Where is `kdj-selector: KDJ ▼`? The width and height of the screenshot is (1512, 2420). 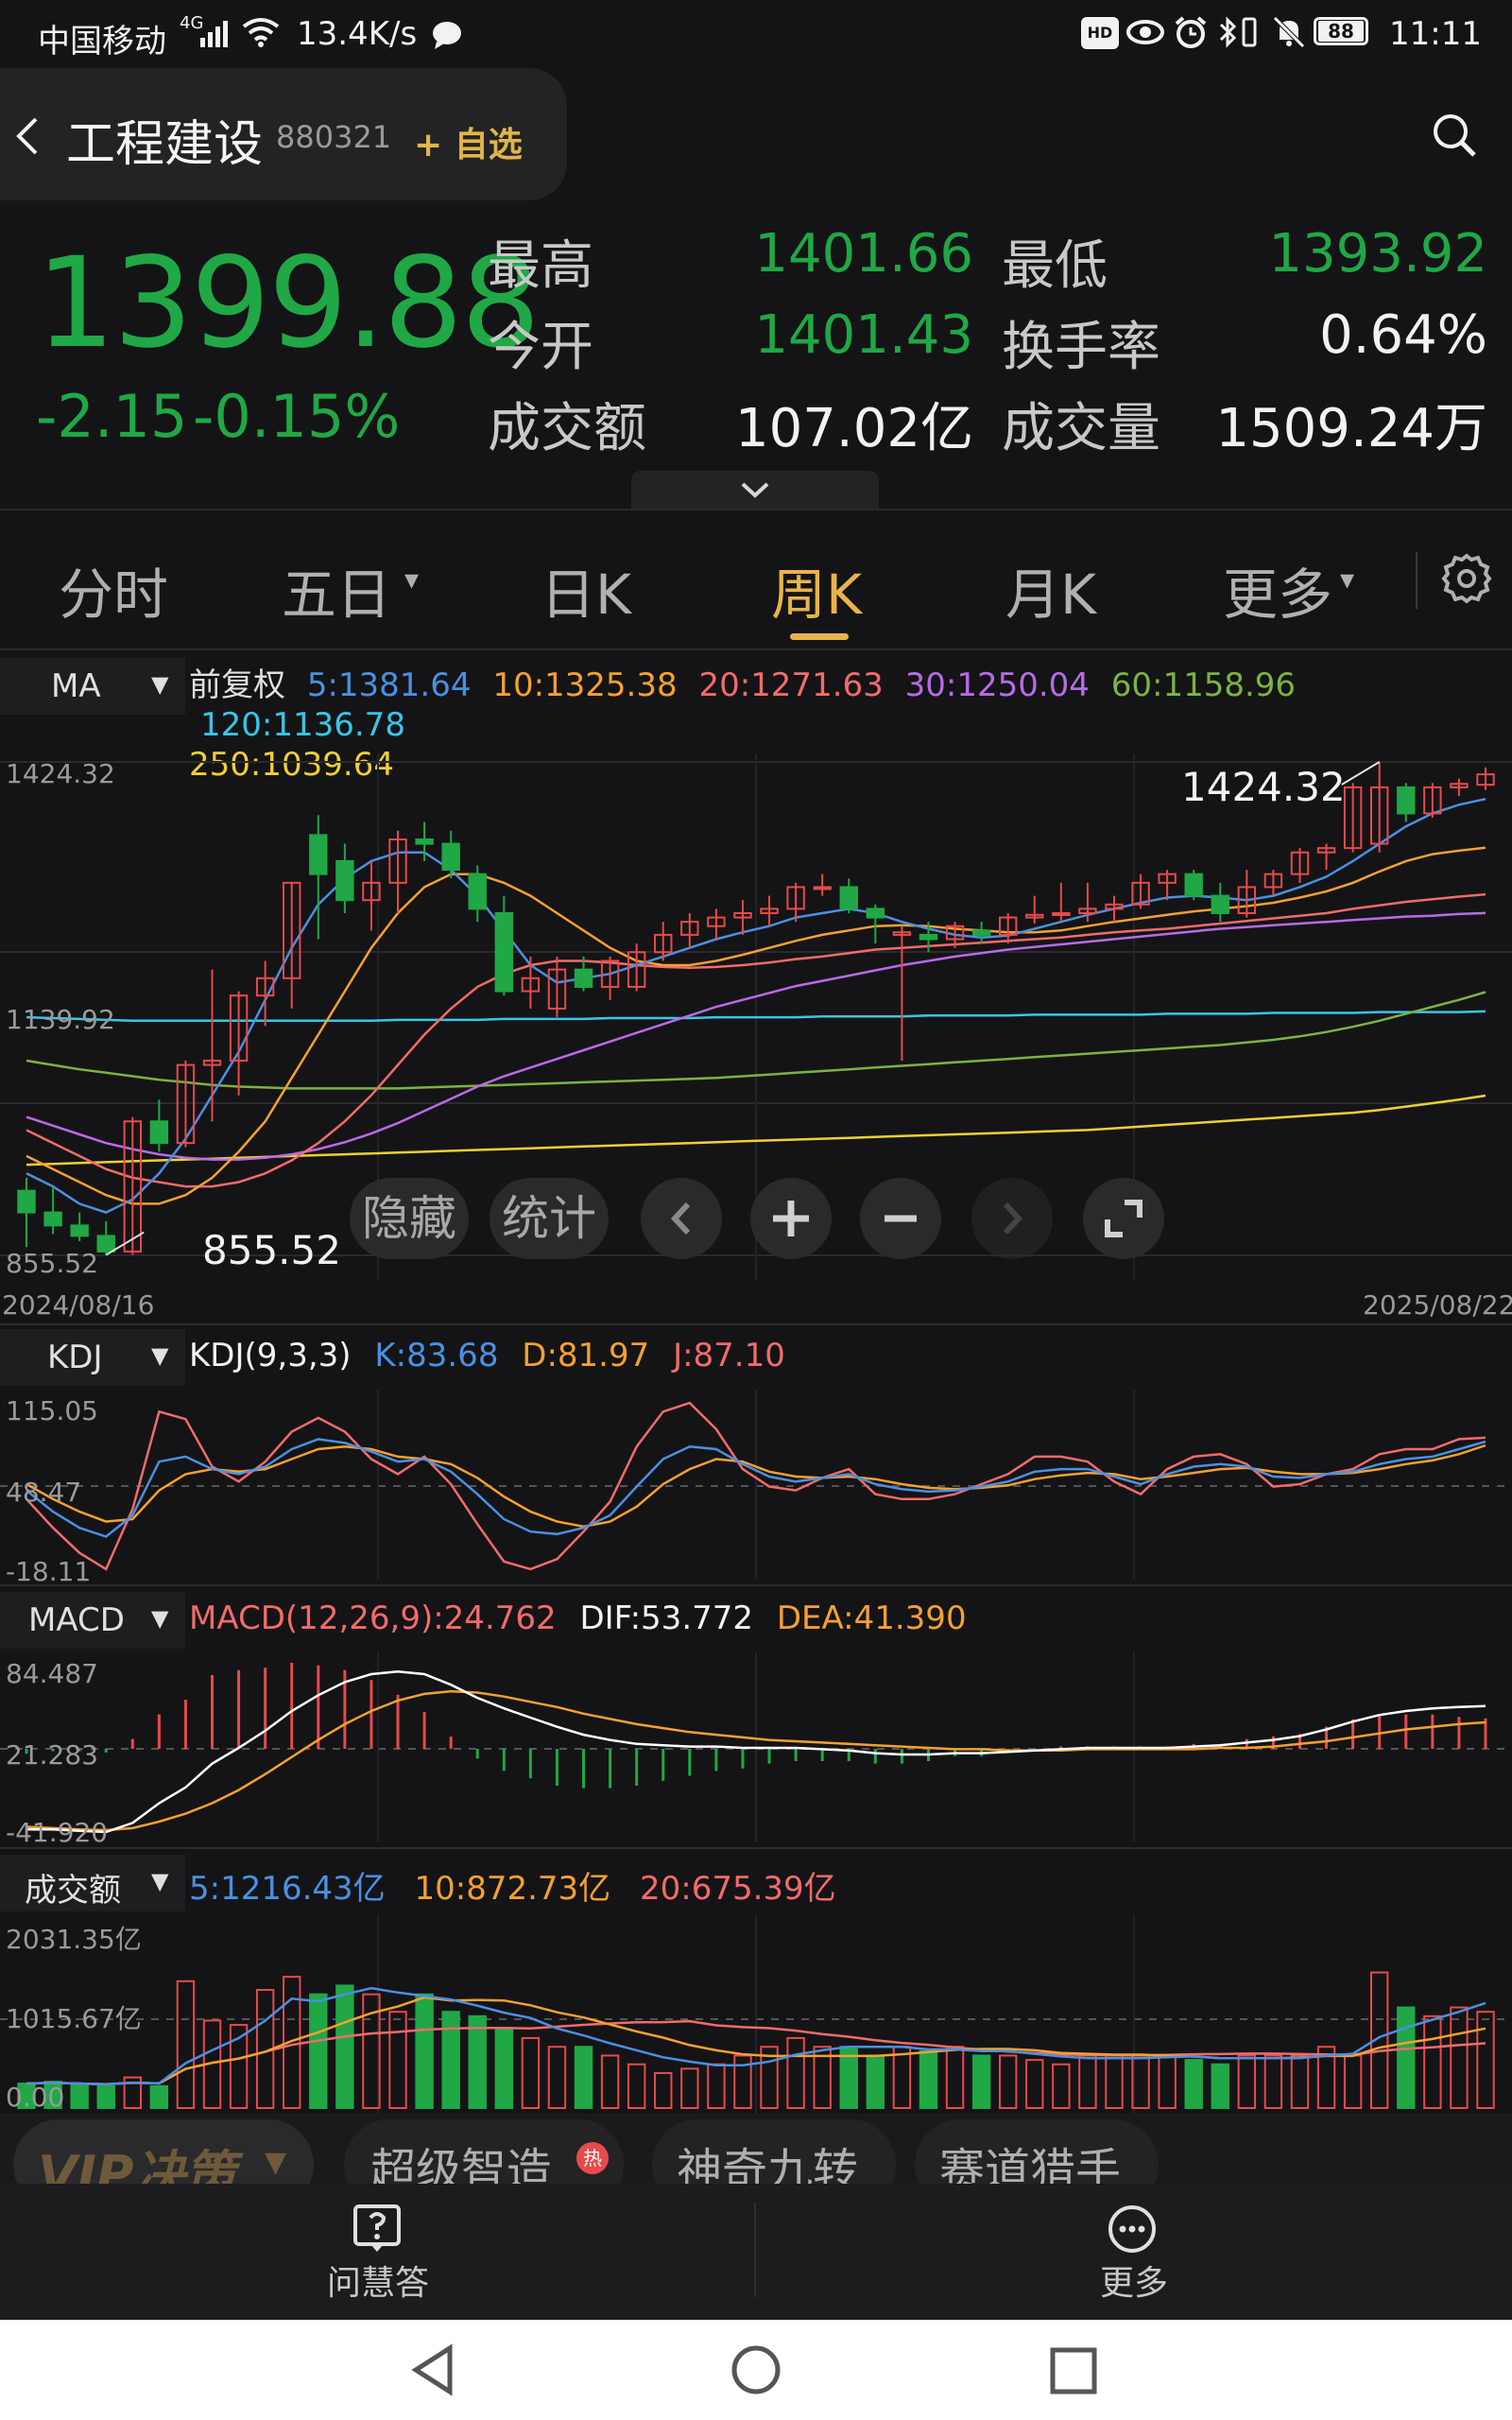
kdj-selector: KDJ ▼ is located at coordinates (92, 1357).